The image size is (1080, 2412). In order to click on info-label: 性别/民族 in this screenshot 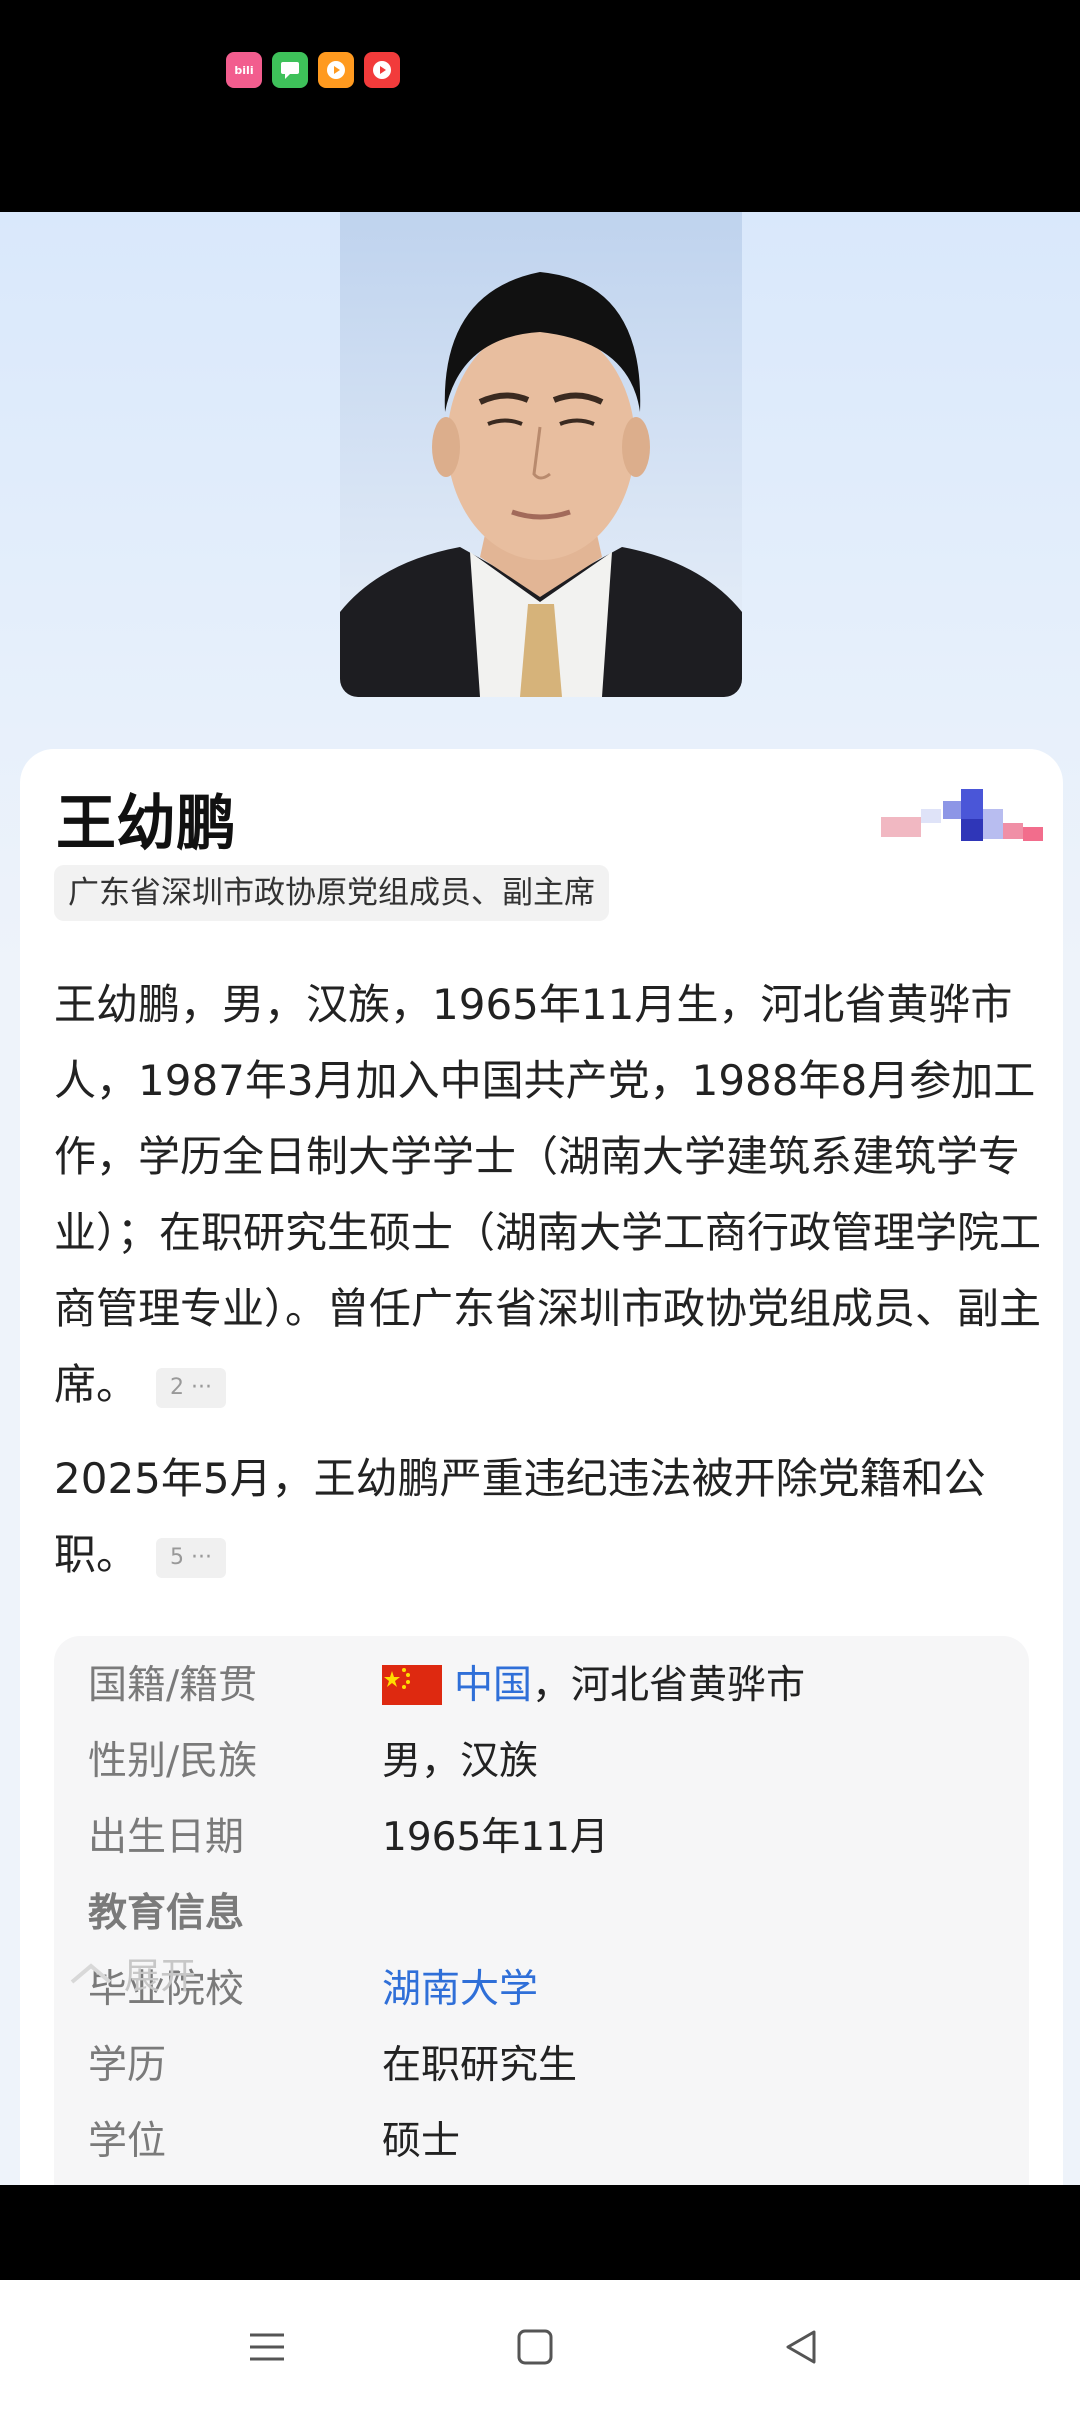, I will do `click(173, 1761)`.